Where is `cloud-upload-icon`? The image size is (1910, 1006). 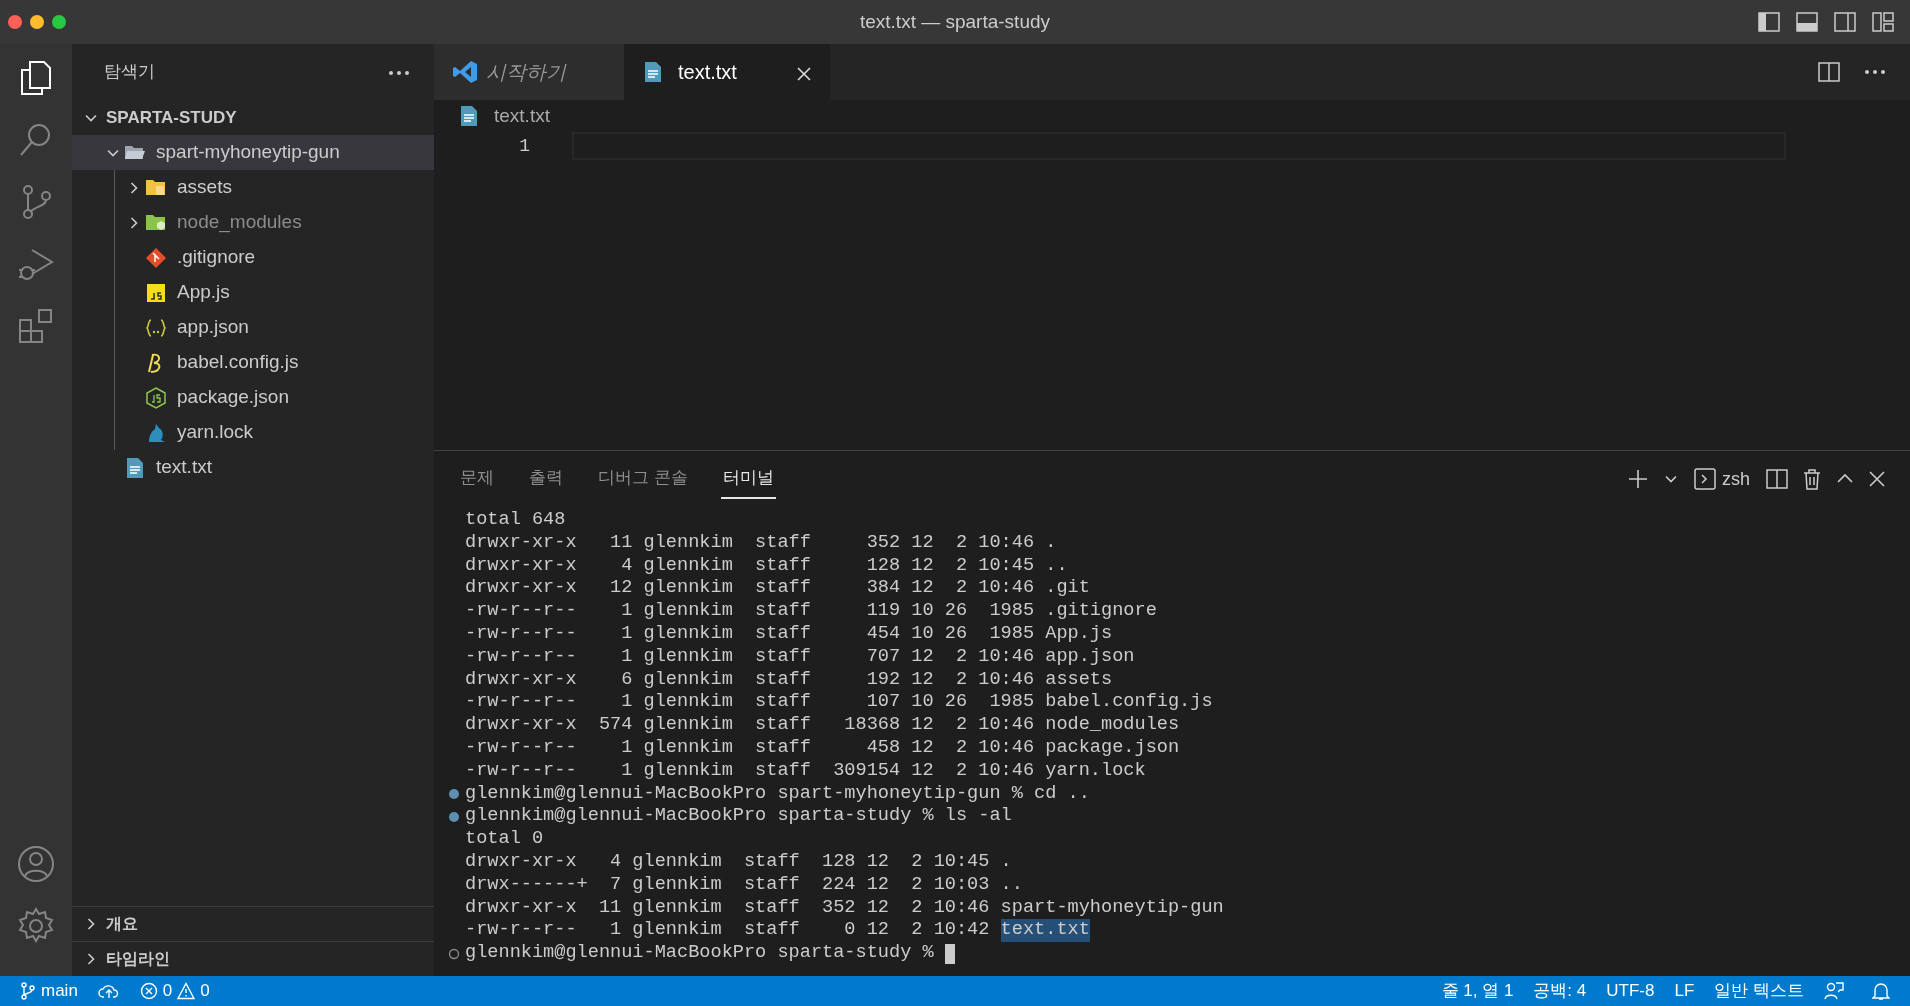
cloud-upload-icon is located at coordinates (108, 991).